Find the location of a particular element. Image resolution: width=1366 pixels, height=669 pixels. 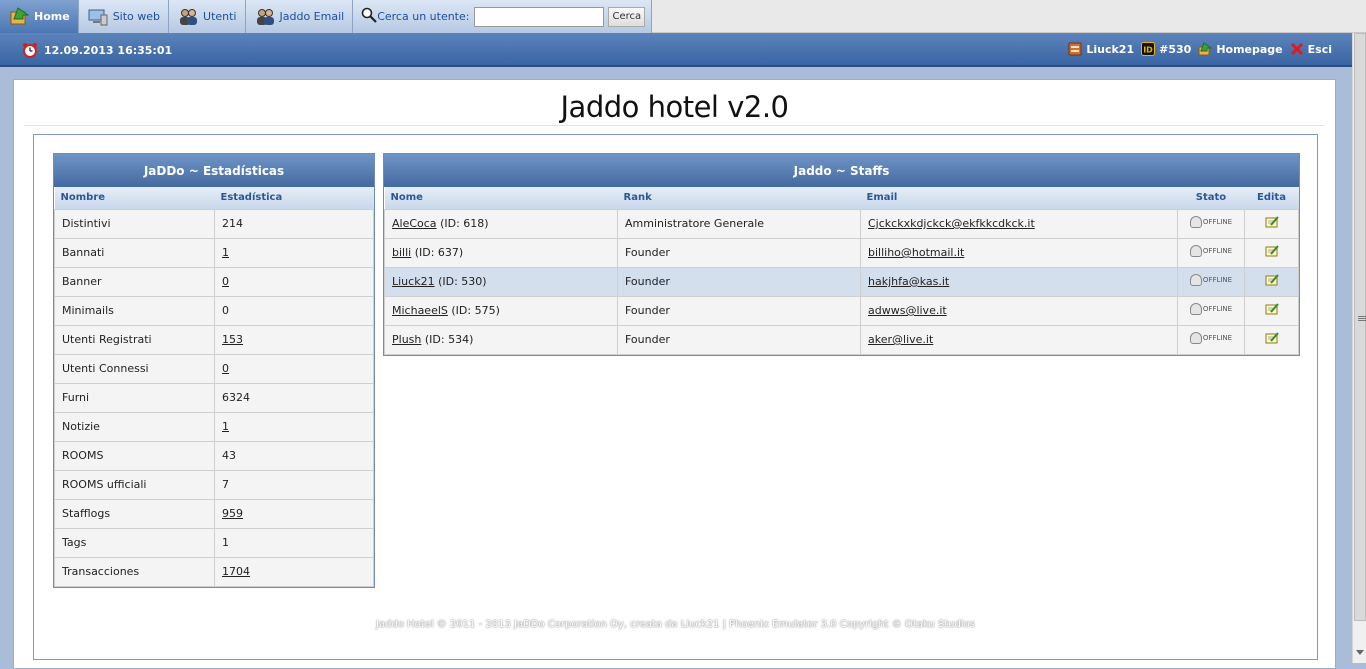

staff-name-link: AleCoca is located at coordinates (414, 223).